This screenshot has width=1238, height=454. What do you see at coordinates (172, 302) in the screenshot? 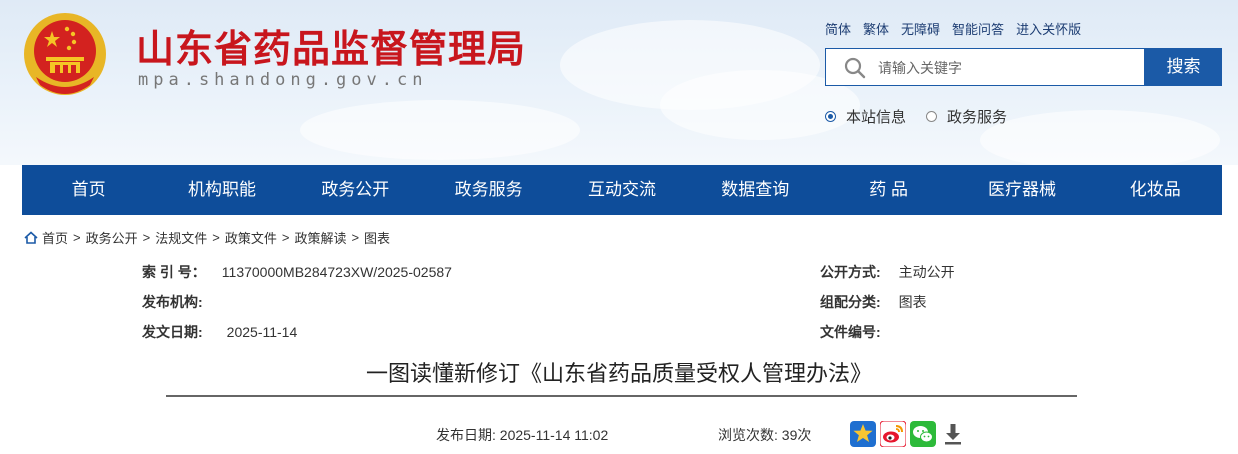
I see `meta-issuer-label: 发布机构:` at bounding box center [172, 302].